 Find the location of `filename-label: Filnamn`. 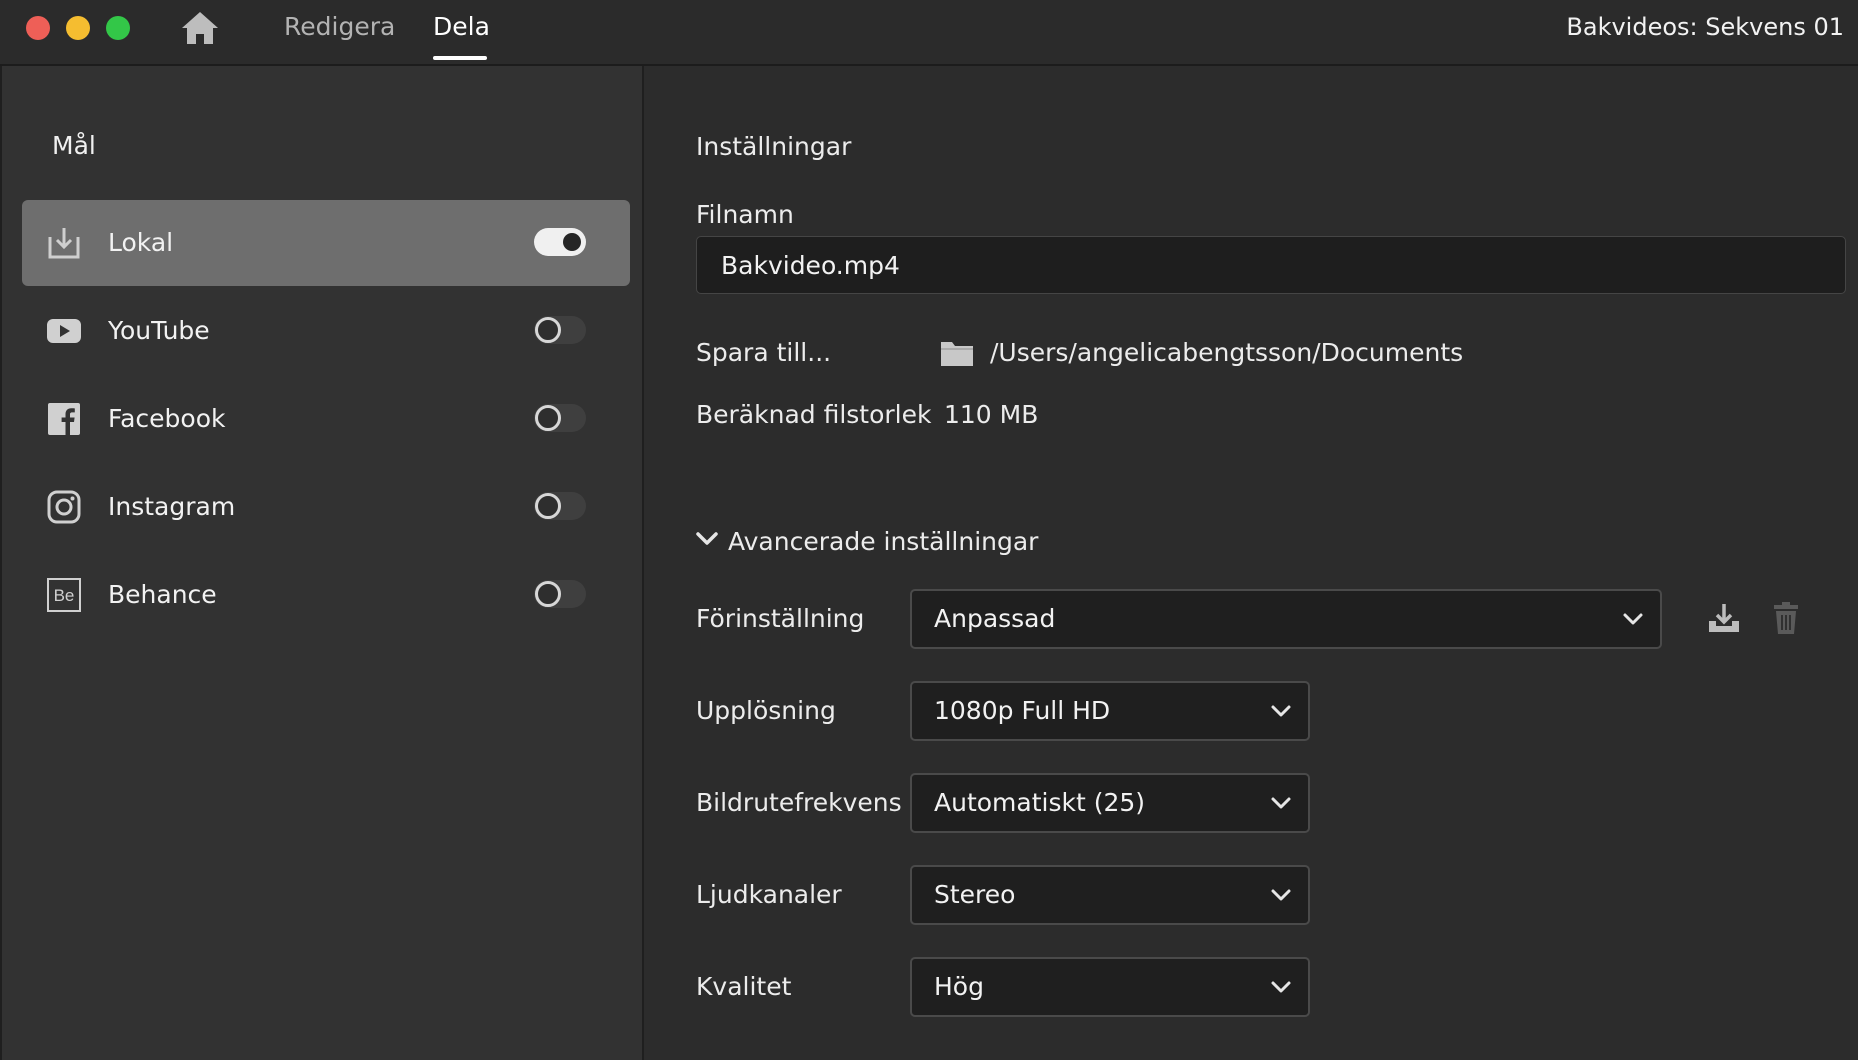

filename-label: Filnamn is located at coordinates (745, 214).